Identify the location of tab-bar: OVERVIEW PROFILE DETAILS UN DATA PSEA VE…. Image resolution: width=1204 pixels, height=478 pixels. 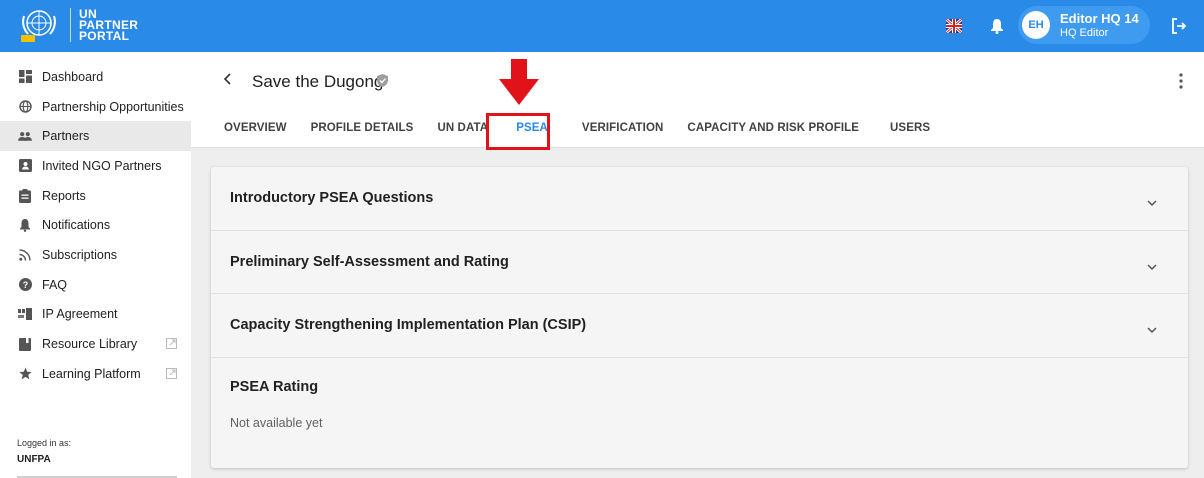
(589, 128).